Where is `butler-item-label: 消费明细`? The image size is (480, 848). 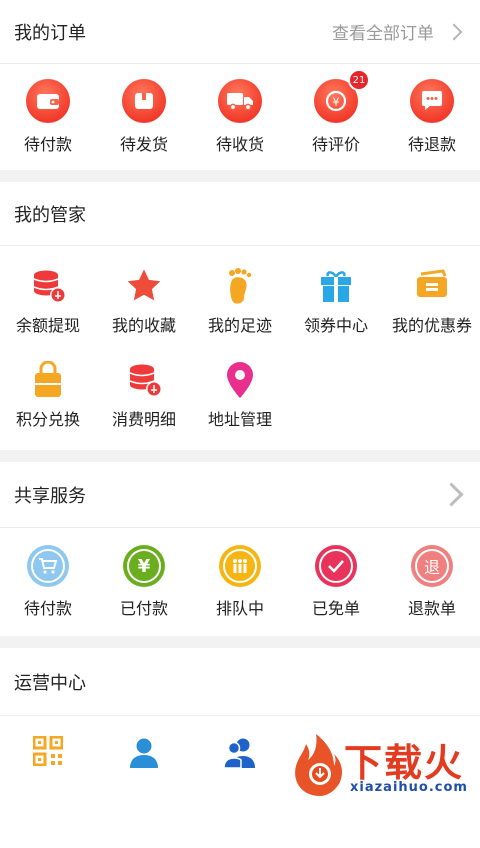 butler-item-label: 消费明细 is located at coordinates (143, 419).